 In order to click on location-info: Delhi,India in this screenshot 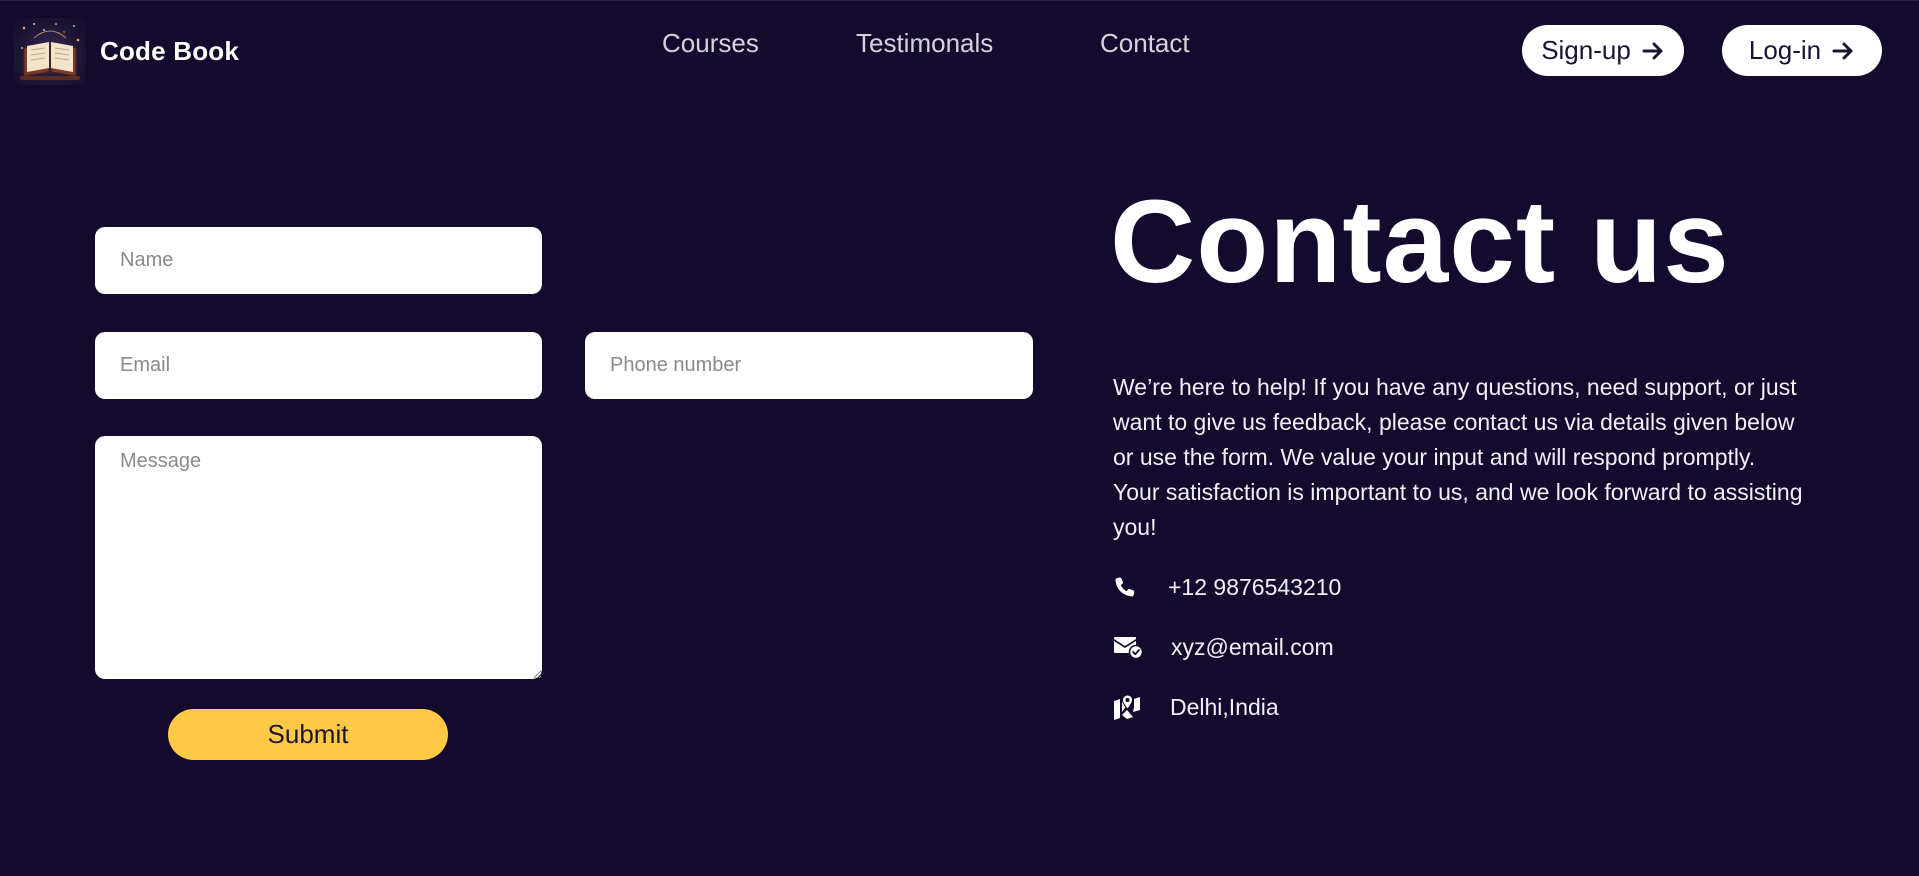, I will do `click(1196, 707)`.